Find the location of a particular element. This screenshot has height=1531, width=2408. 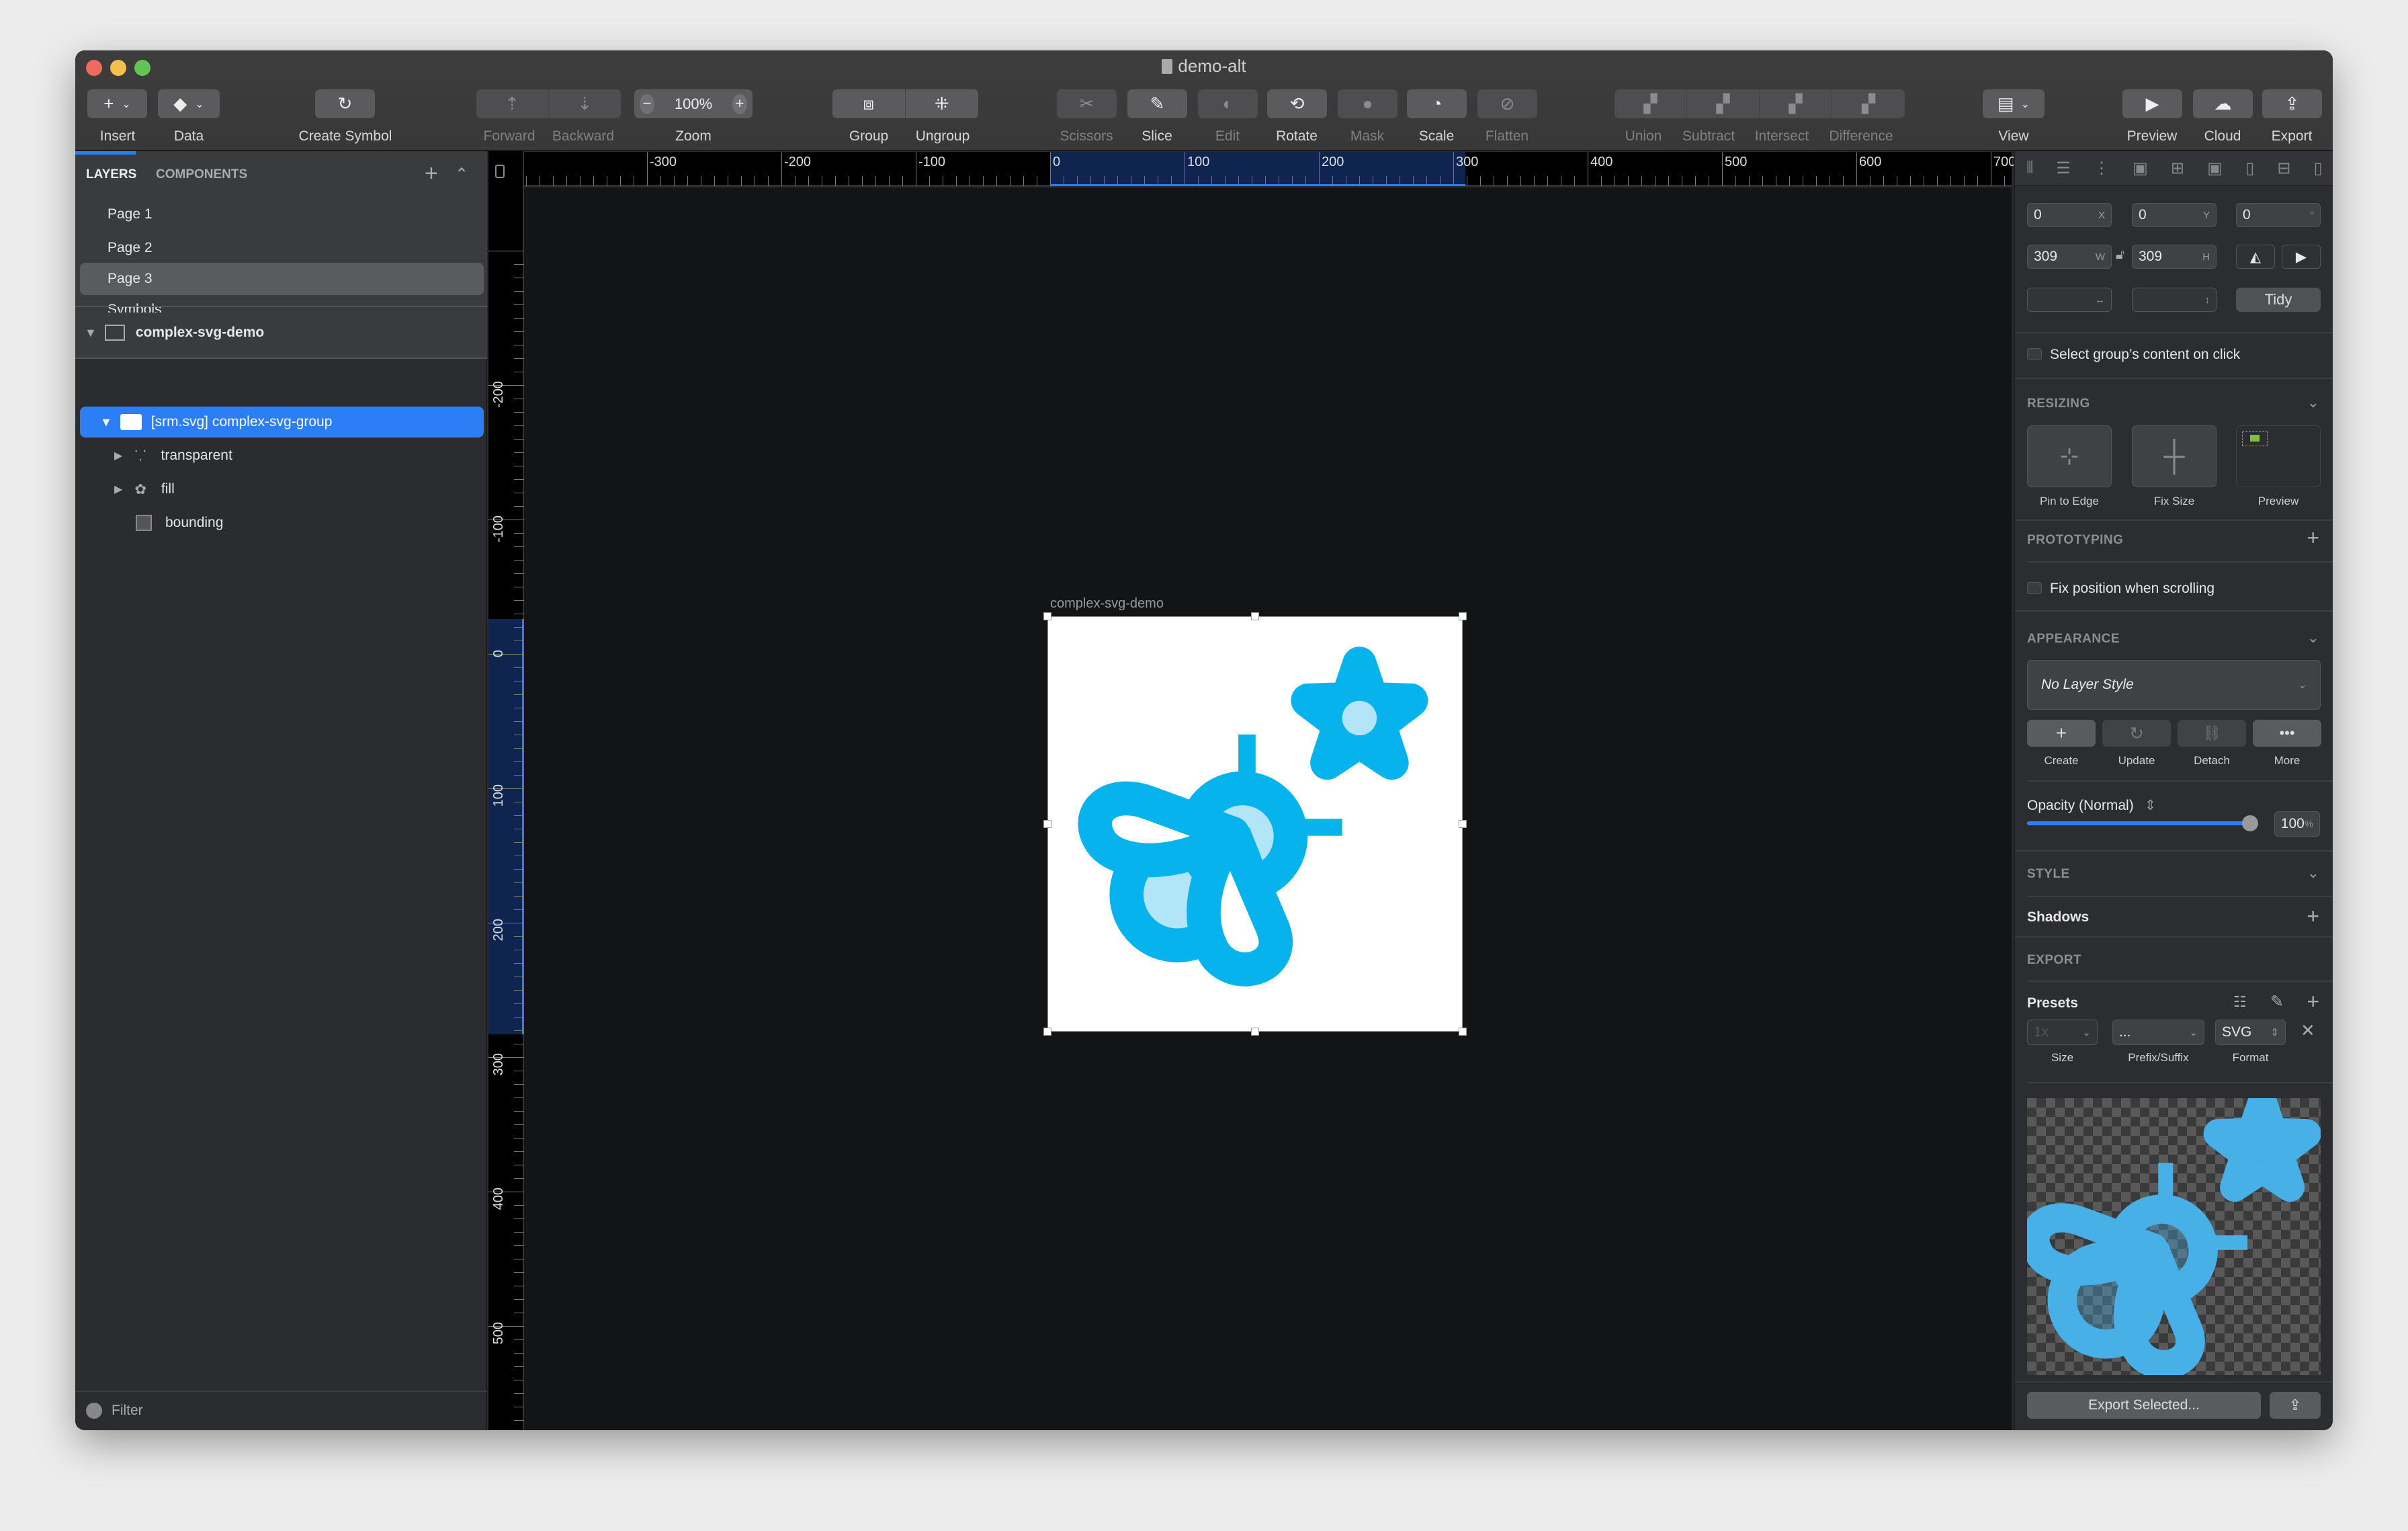

layer-row-selected: ▼ [srm.svg] complex-svg-group is located at coordinates (282, 423).